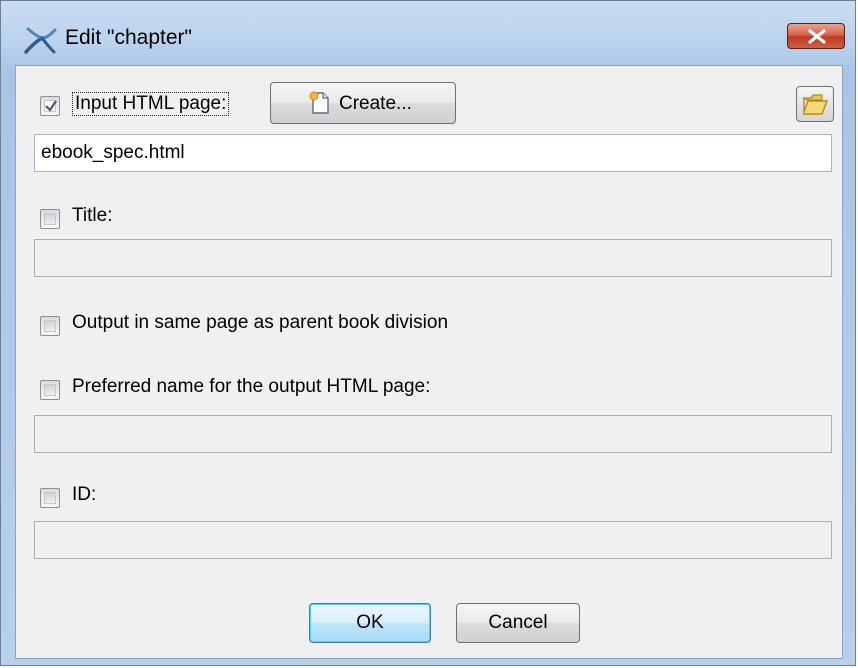  What do you see at coordinates (433, 258) in the screenshot?
I see `title-field` at bounding box center [433, 258].